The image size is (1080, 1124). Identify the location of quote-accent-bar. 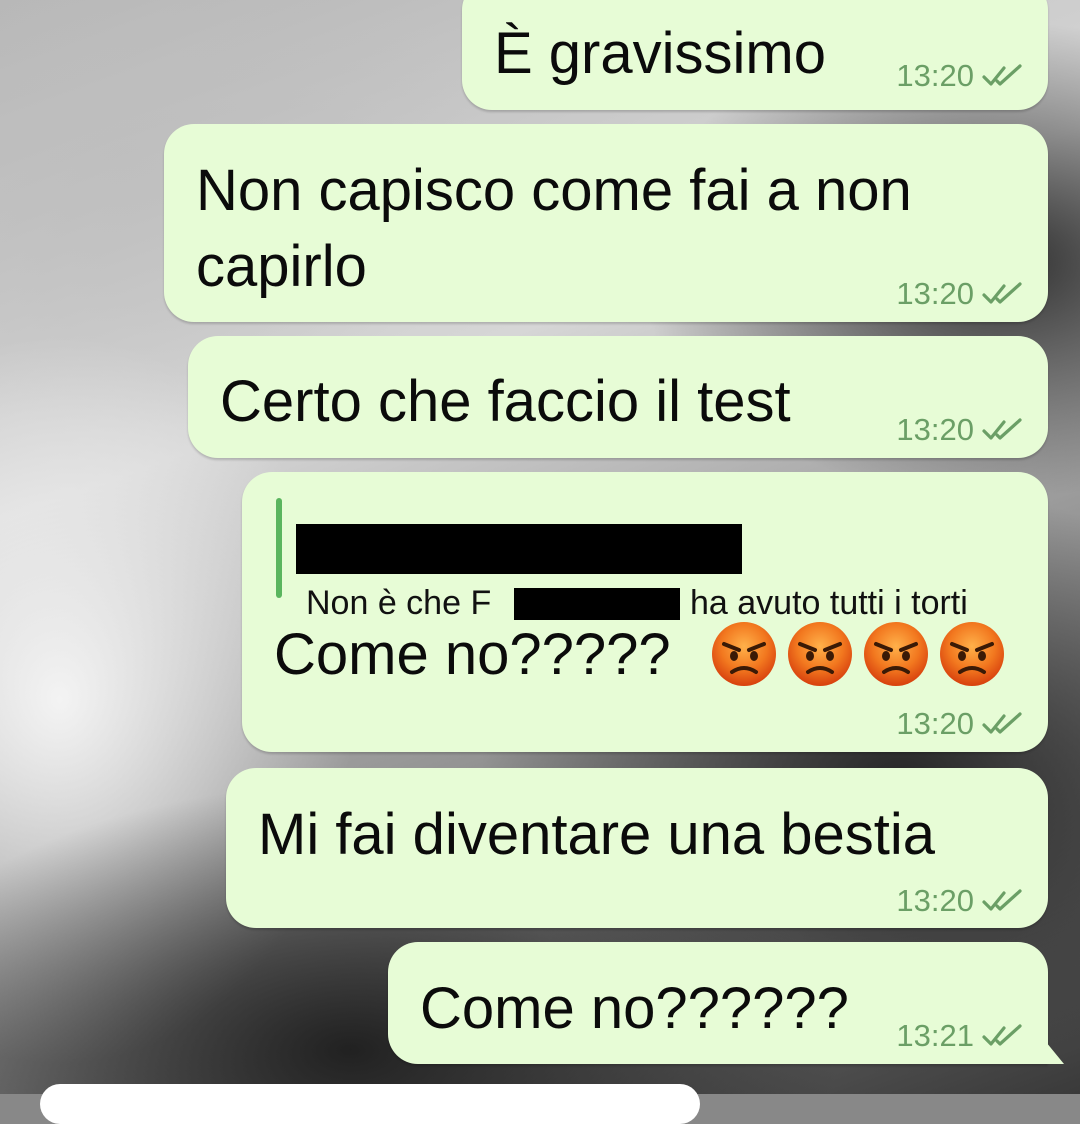
(279, 548).